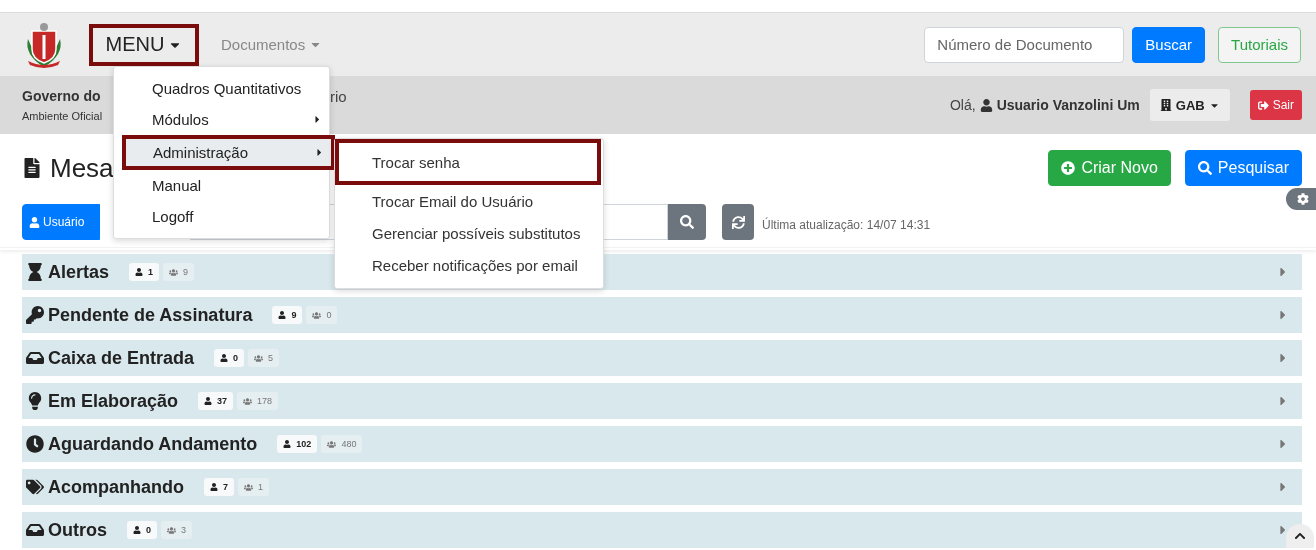 The width and height of the screenshot is (1316, 550). I want to click on logout-button: Sair, so click(1275, 105).